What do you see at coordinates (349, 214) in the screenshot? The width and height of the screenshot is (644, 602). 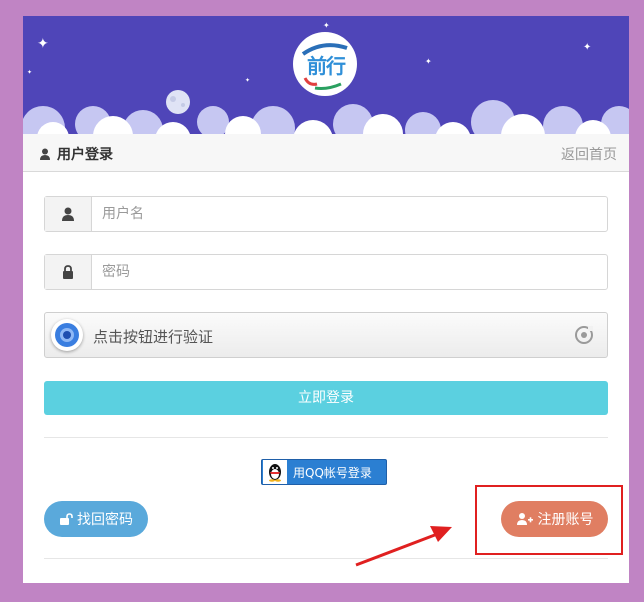 I see `username-input` at bounding box center [349, 214].